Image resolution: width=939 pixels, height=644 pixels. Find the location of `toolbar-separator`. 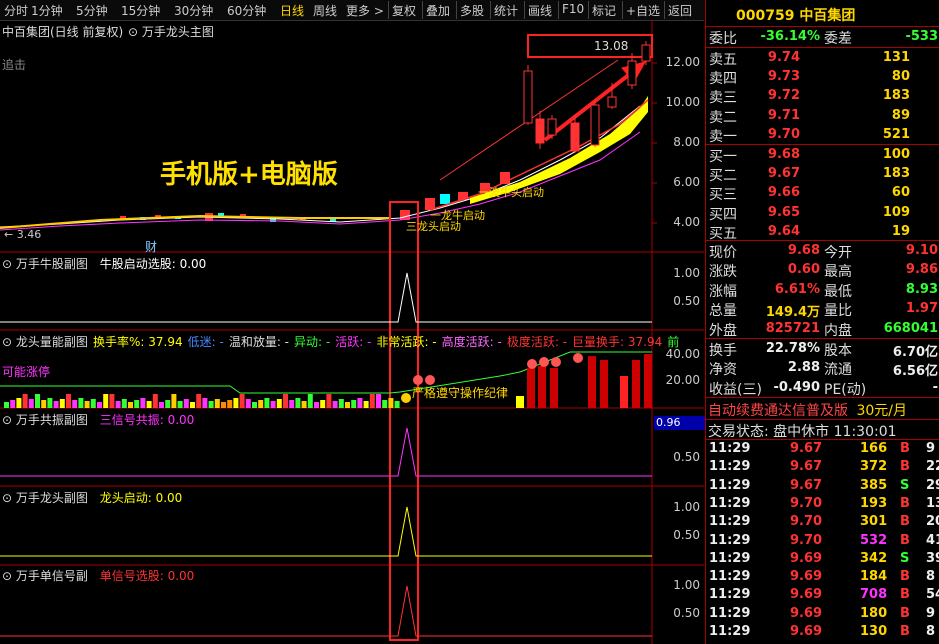

toolbar-separator is located at coordinates (664, 10).